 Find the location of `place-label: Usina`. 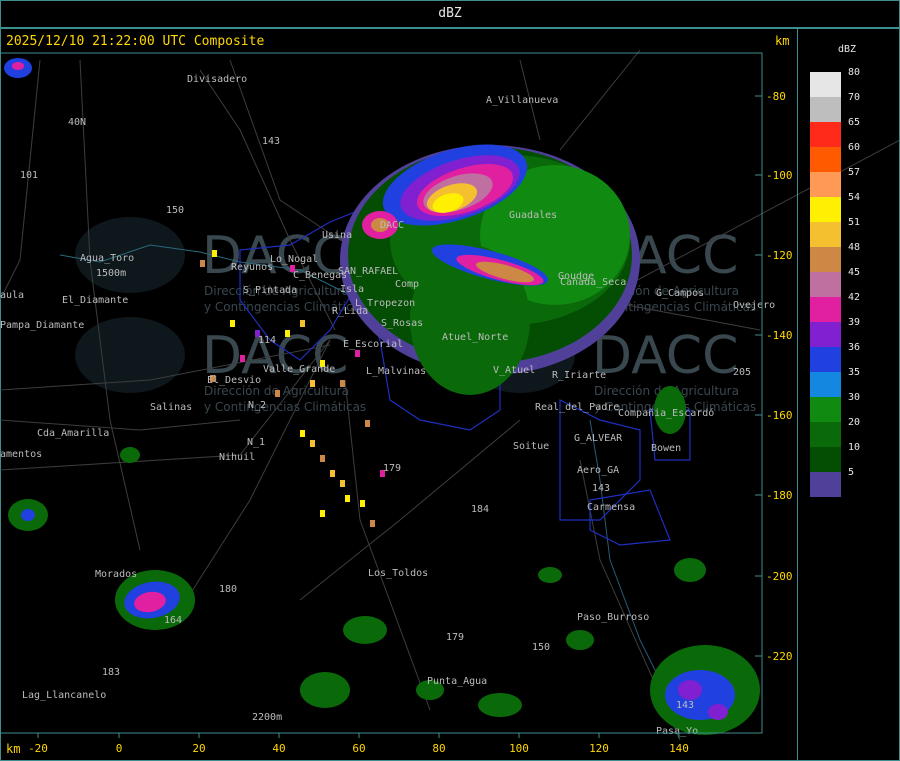

place-label: Usina is located at coordinates (337, 235).